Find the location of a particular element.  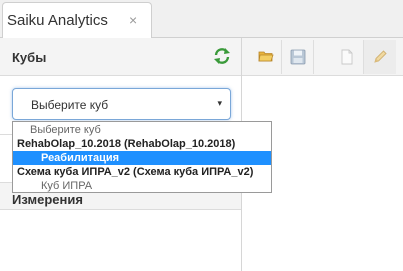

edit-pencil-icon is located at coordinates (380, 56).